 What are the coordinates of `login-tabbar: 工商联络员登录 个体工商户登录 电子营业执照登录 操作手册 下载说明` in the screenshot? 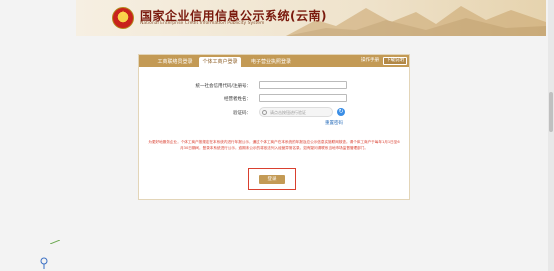 It's located at (274, 61).